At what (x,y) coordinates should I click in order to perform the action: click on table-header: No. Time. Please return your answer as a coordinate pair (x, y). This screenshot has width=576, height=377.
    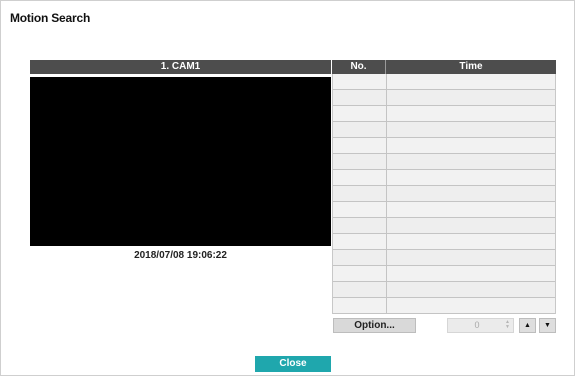
    Looking at the image, I should click on (444, 67).